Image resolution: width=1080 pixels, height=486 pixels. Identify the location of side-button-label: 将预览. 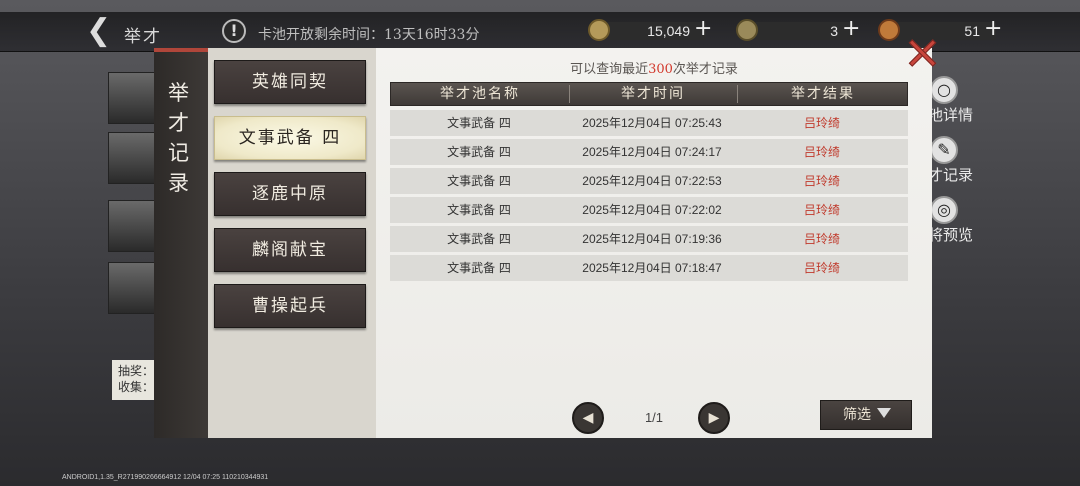
(951, 235).